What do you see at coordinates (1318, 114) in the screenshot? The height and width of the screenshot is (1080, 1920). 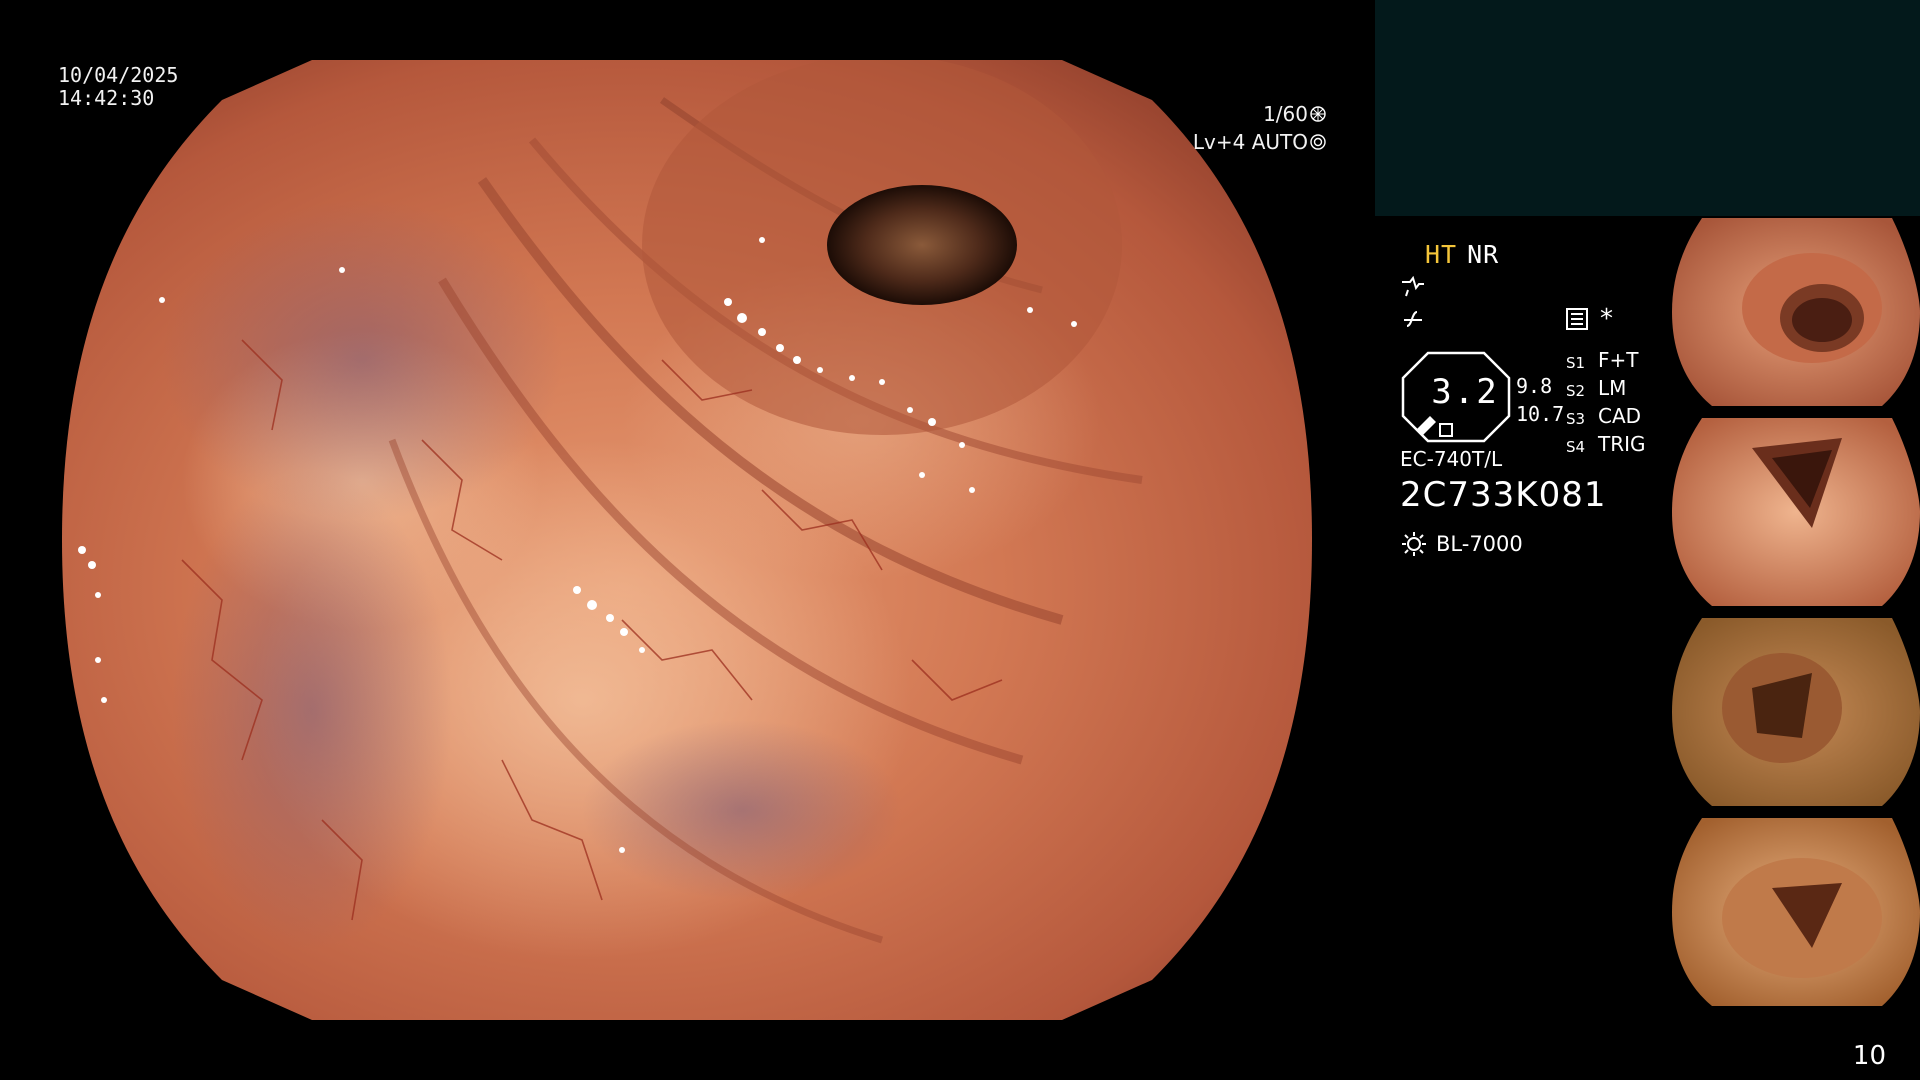 I see `shutter-icon` at bounding box center [1318, 114].